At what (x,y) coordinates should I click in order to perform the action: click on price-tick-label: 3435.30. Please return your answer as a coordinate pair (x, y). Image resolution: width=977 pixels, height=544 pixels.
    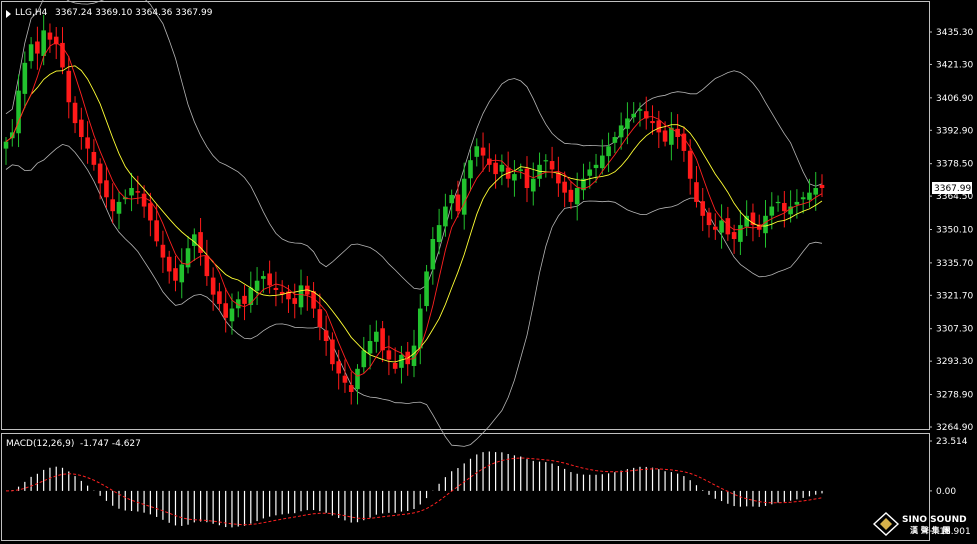
    Looking at the image, I should click on (954, 33).